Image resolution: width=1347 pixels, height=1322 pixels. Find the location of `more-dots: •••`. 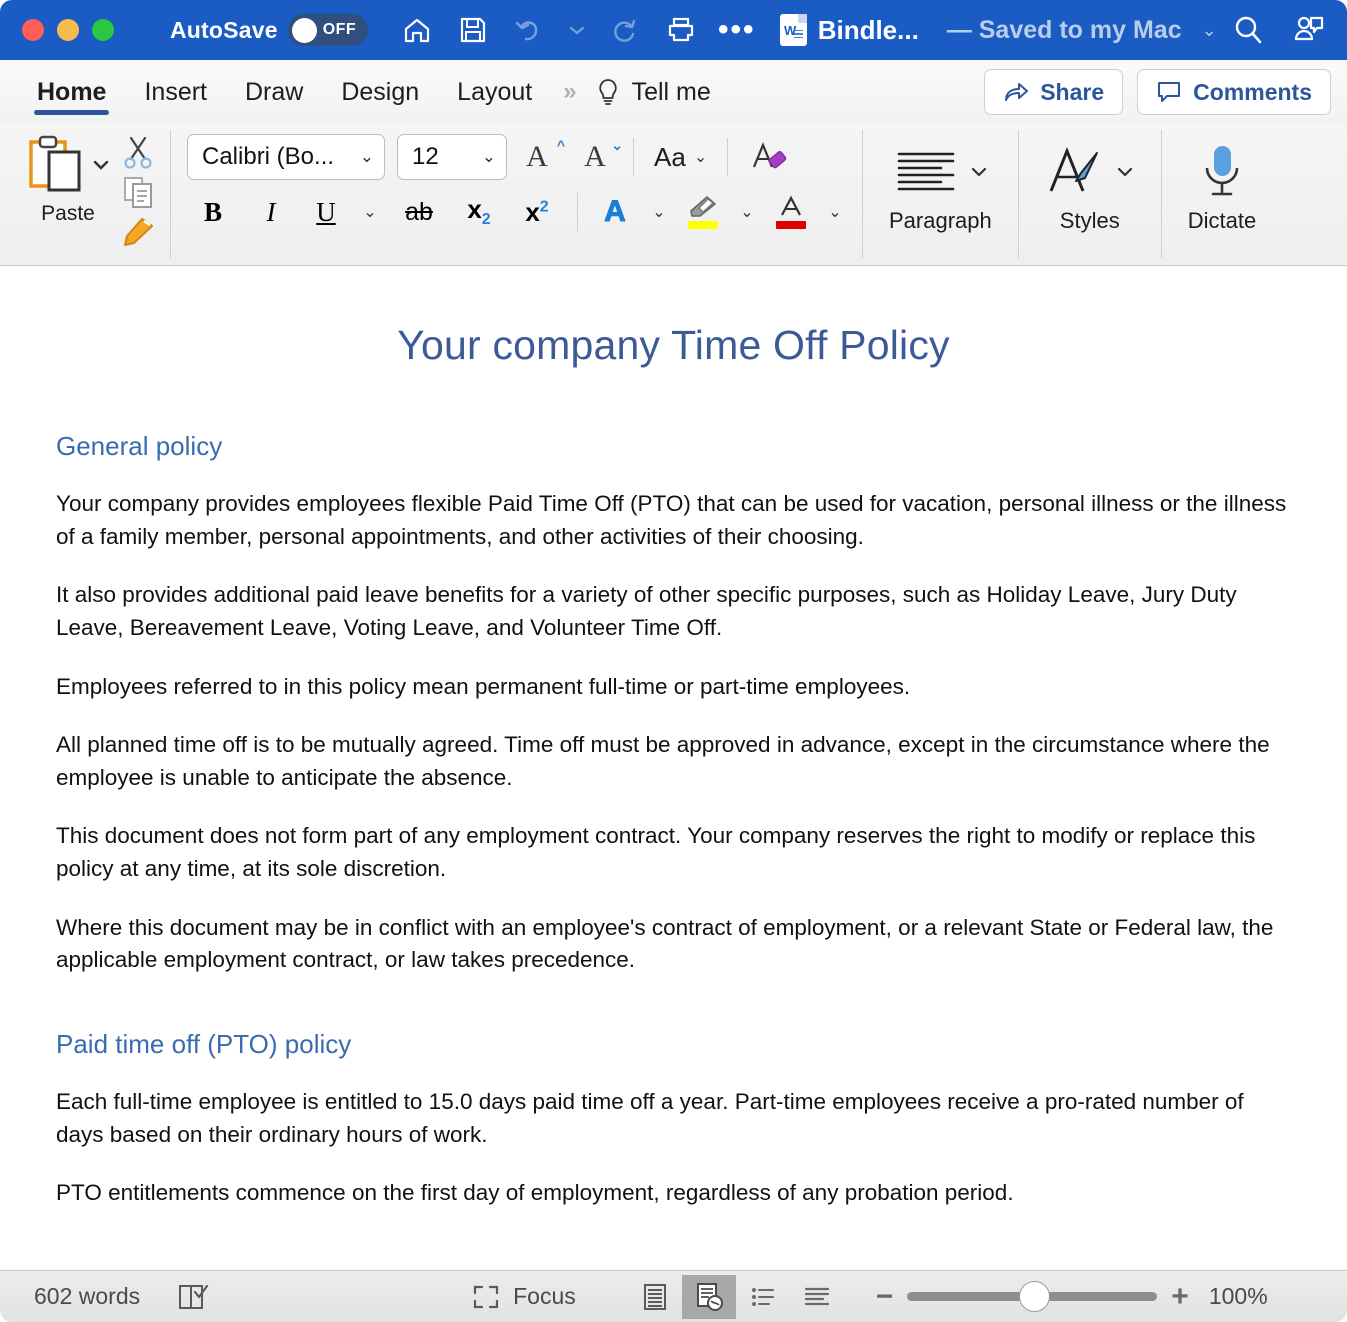

more-dots: ••• is located at coordinates (736, 29).